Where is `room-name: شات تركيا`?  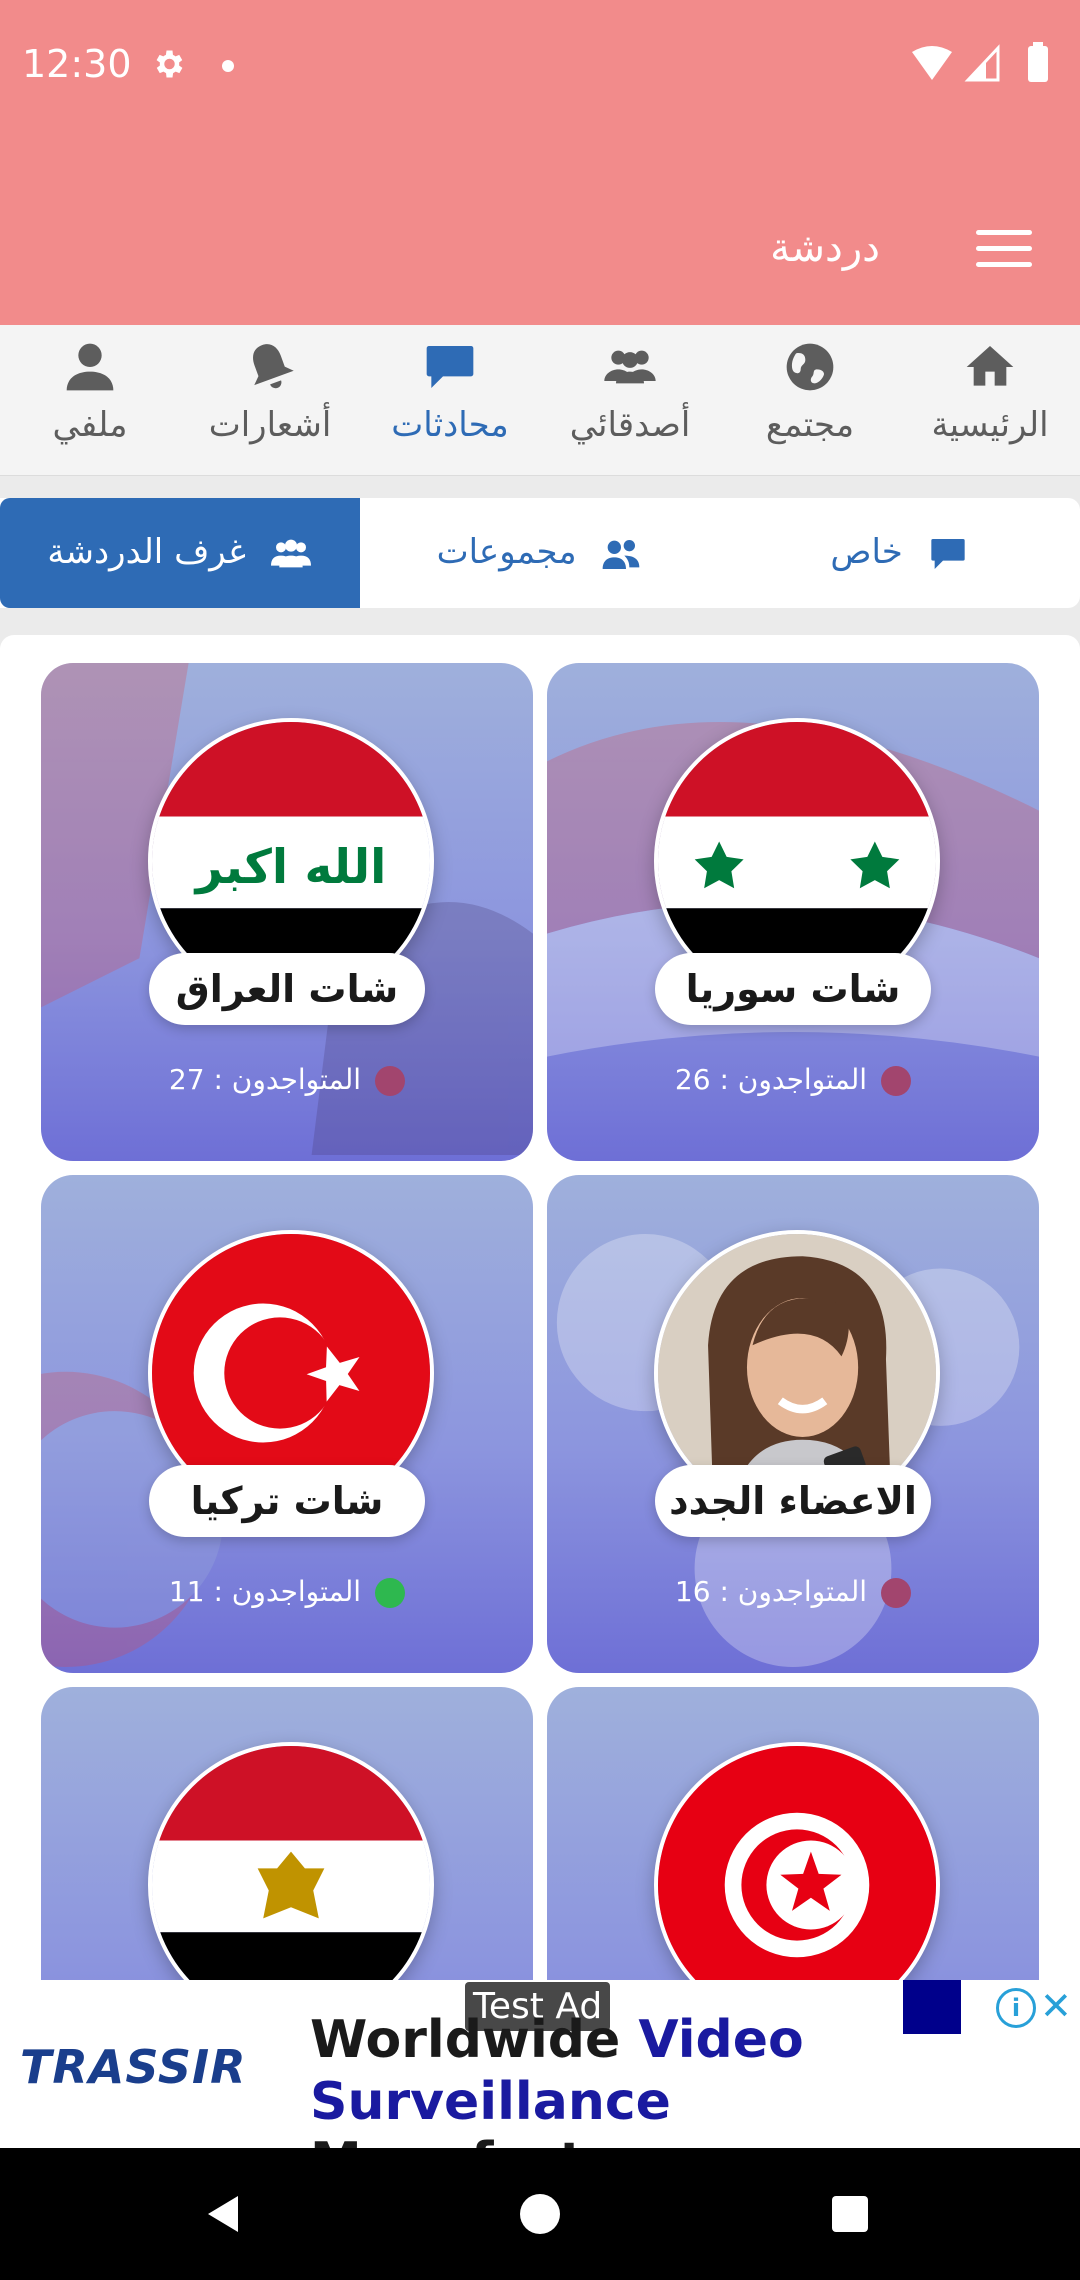
room-name: شات تركيا is located at coordinates (287, 1501).